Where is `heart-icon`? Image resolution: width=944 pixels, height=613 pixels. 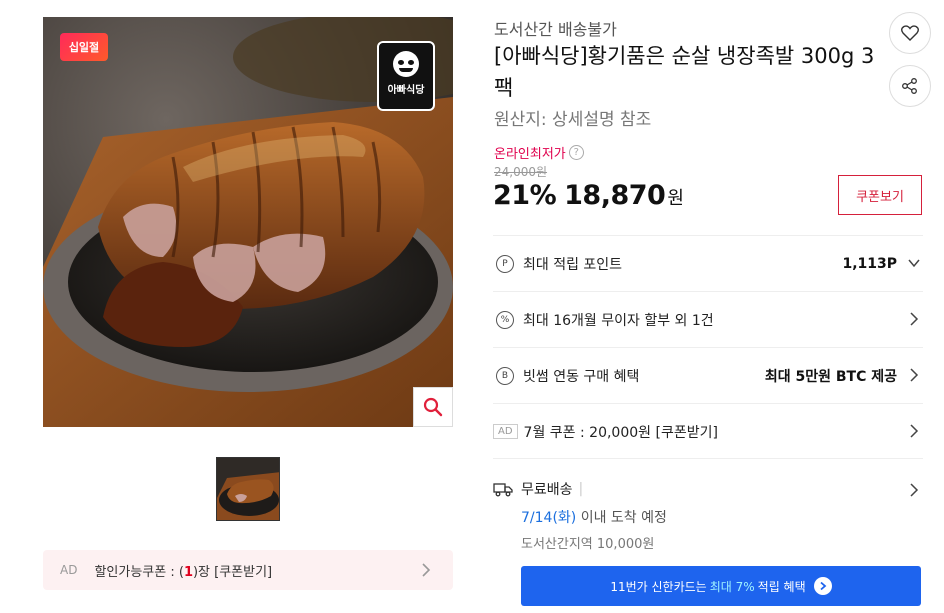 heart-icon is located at coordinates (910, 33).